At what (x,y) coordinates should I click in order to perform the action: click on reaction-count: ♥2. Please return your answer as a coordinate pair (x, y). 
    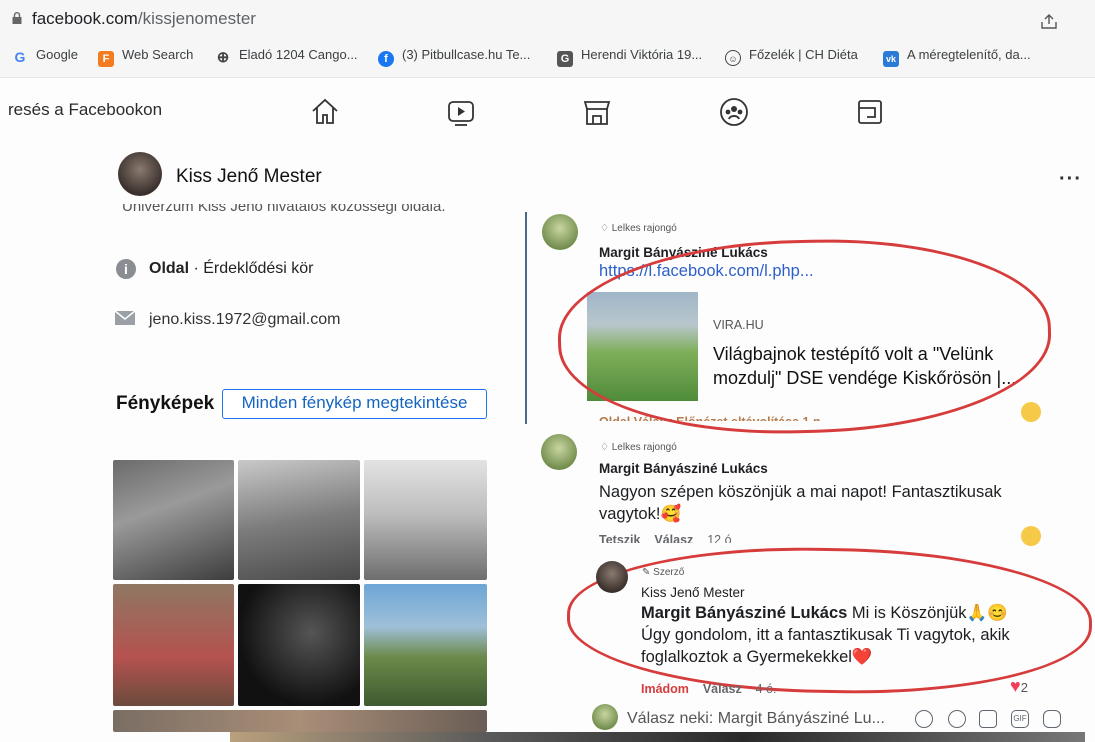
    Looking at the image, I should click on (1019, 686).